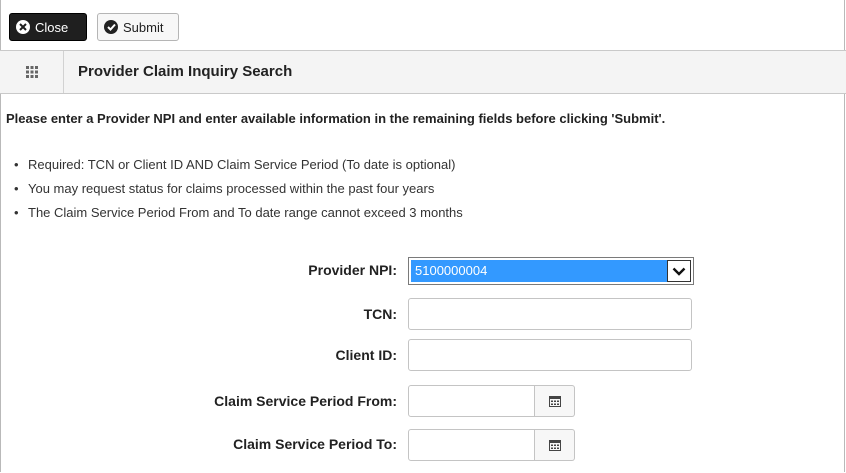 This screenshot has width=846, height=473. What do you see at coordinates (315, 444) in the screenshot?
I see `service-to-label: Claim Service Period To:` at bounding box center [315, 444].